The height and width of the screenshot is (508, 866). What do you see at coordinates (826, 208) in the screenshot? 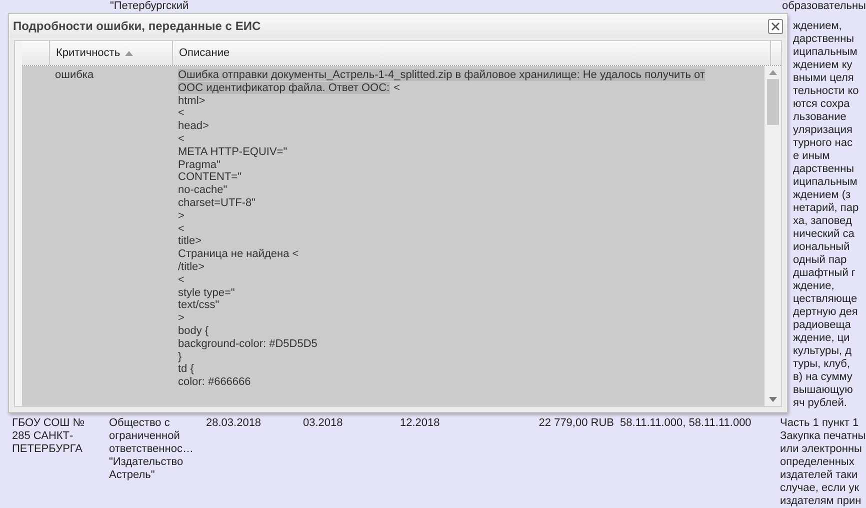
I see `description-text: нетарий, пар` at bounding box center [826, 208].